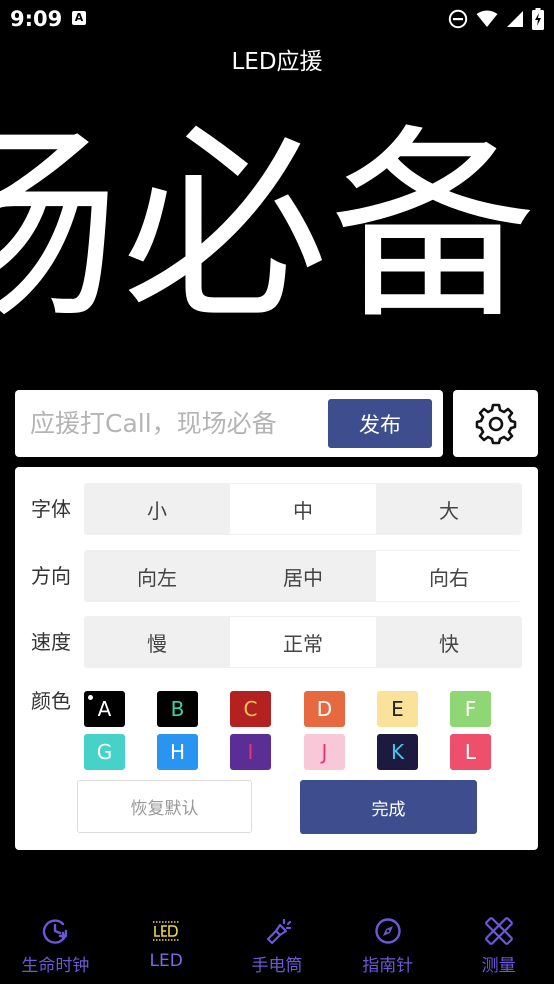  What do you see at coordinates (177, 709) in the screenshot?
I see `color-swatch-b: B` at bounding box center [177, 709].